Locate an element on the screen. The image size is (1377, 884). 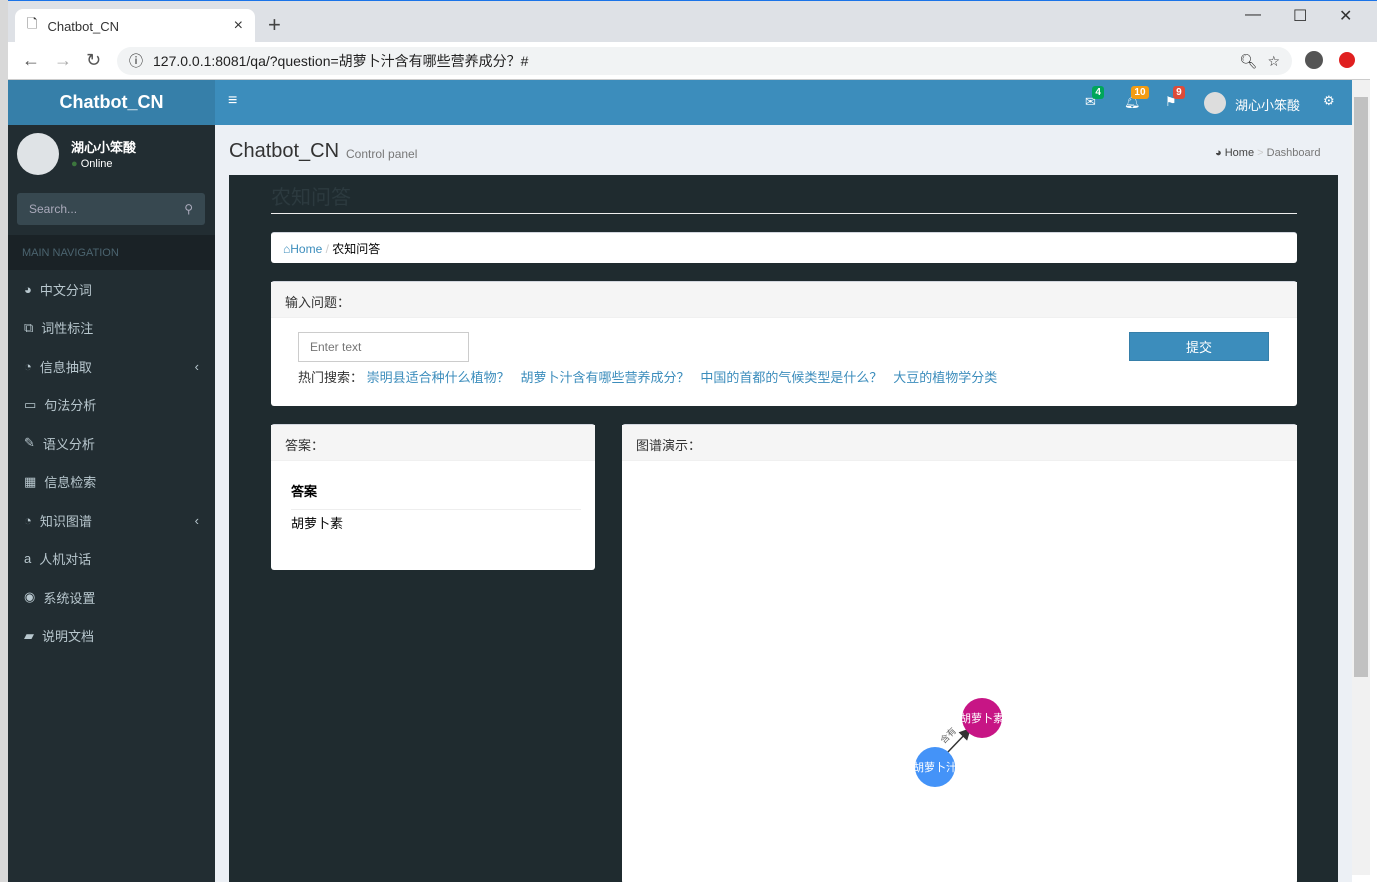
submit-button: 提交 is located at coordinates (1199, 346).